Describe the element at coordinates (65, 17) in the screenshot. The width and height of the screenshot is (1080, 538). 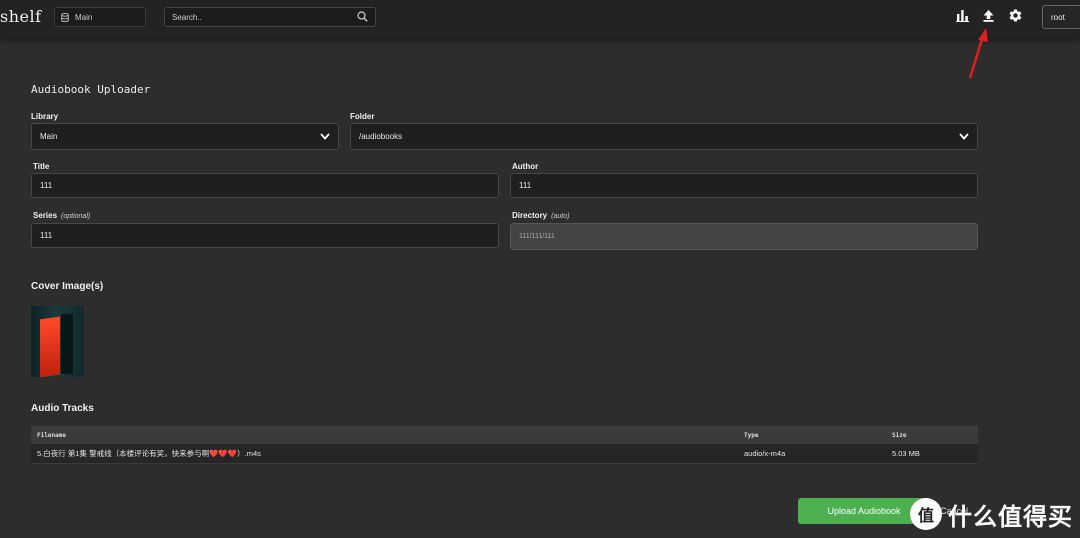
I see `database-icon` at that location.